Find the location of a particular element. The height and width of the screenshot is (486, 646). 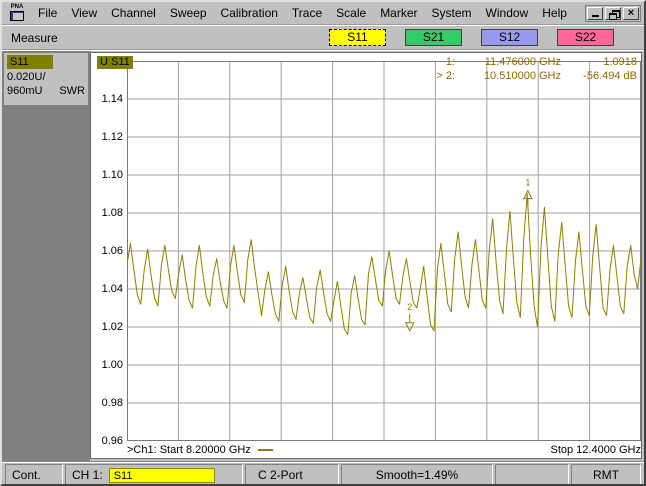

restore-button is located at coordinates (613, 13).